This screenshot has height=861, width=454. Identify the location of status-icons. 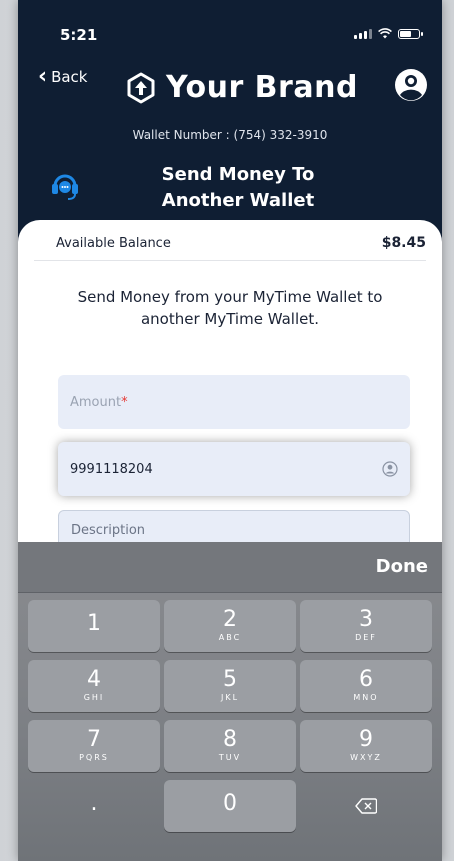
(388, 33).